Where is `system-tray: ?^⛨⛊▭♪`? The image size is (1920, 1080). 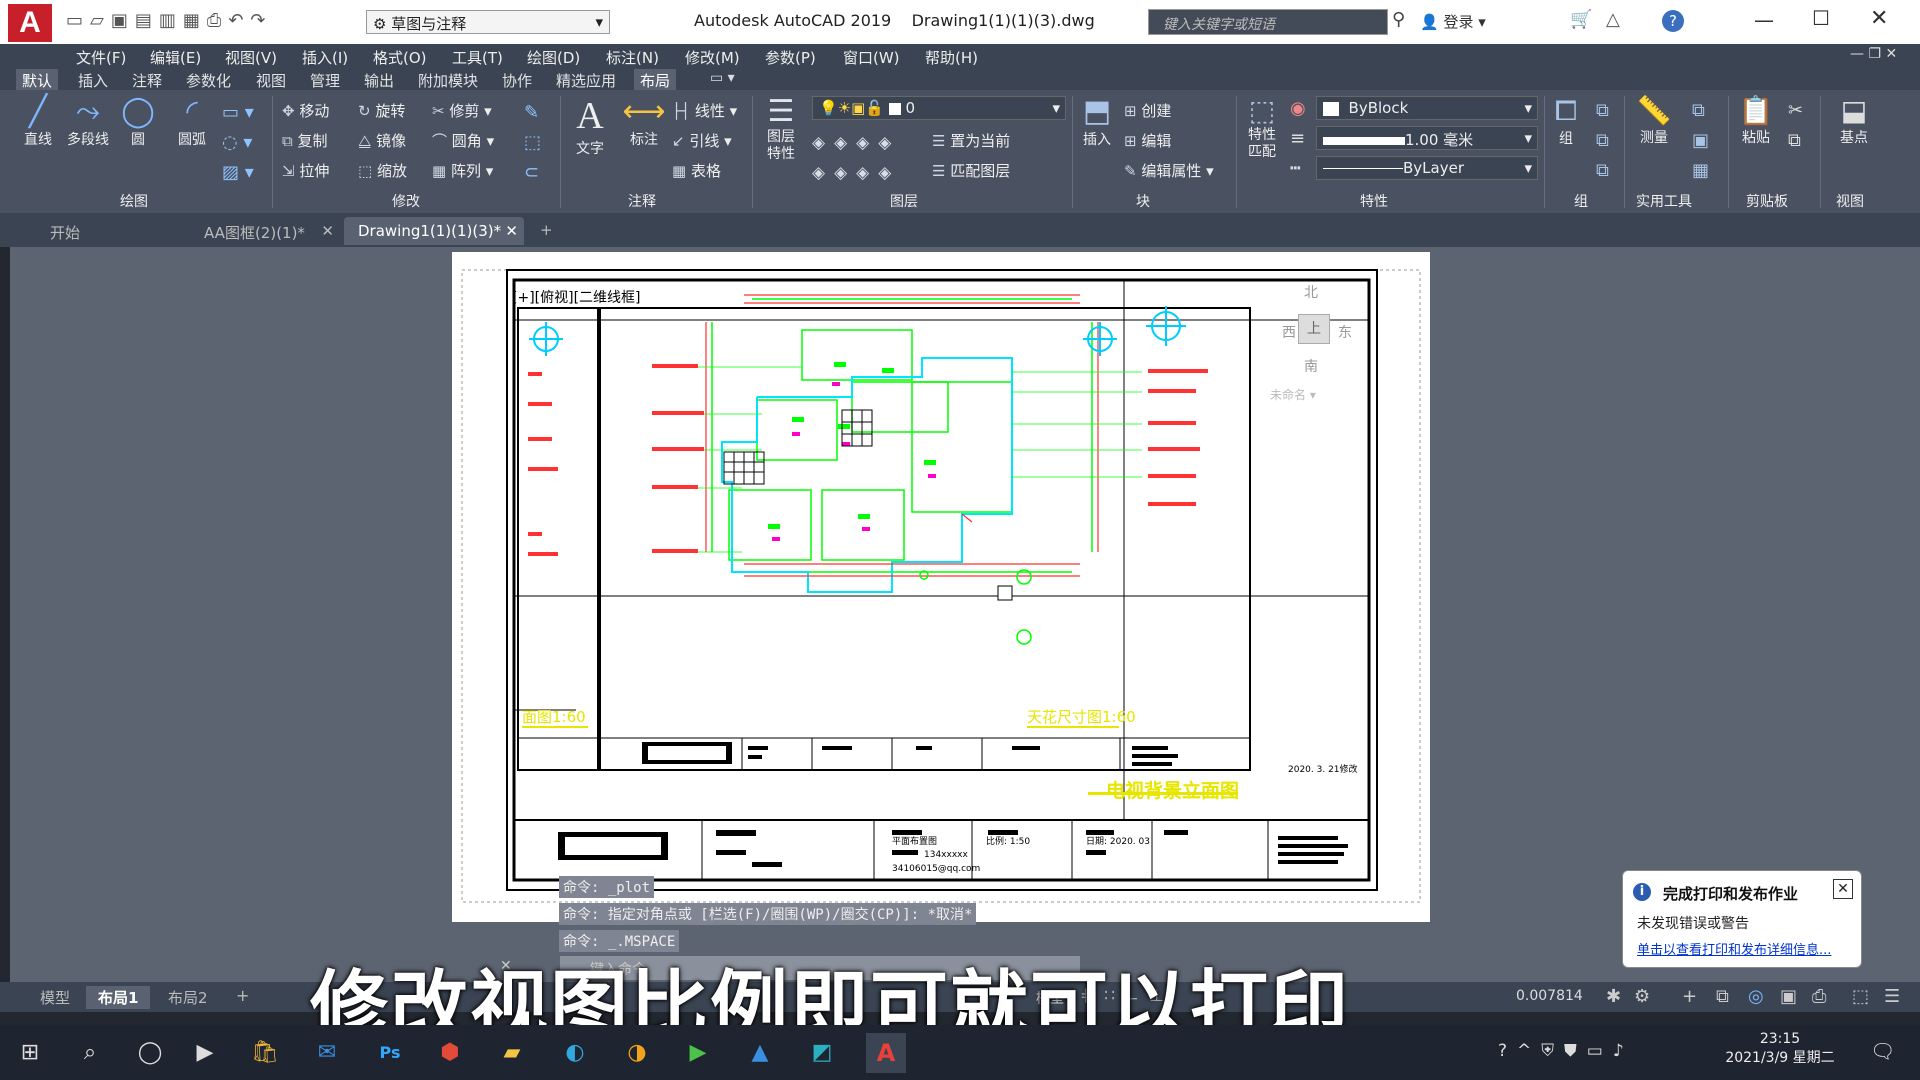
system-tray: ?^⛨⛊▭♪ is located at coordinates (1566, 1051).